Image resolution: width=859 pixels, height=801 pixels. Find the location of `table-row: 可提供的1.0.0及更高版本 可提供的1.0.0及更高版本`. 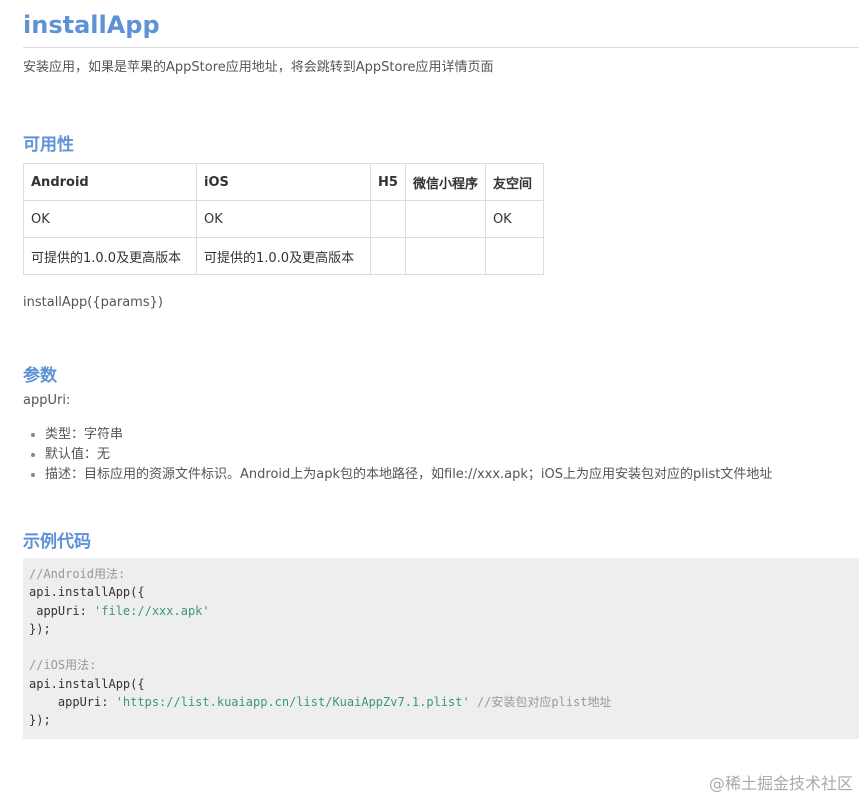

table-row: 可提供的1.0.0及更高版本 可提供的1.0.0及更高版本 is located at coordinates (283, 256).